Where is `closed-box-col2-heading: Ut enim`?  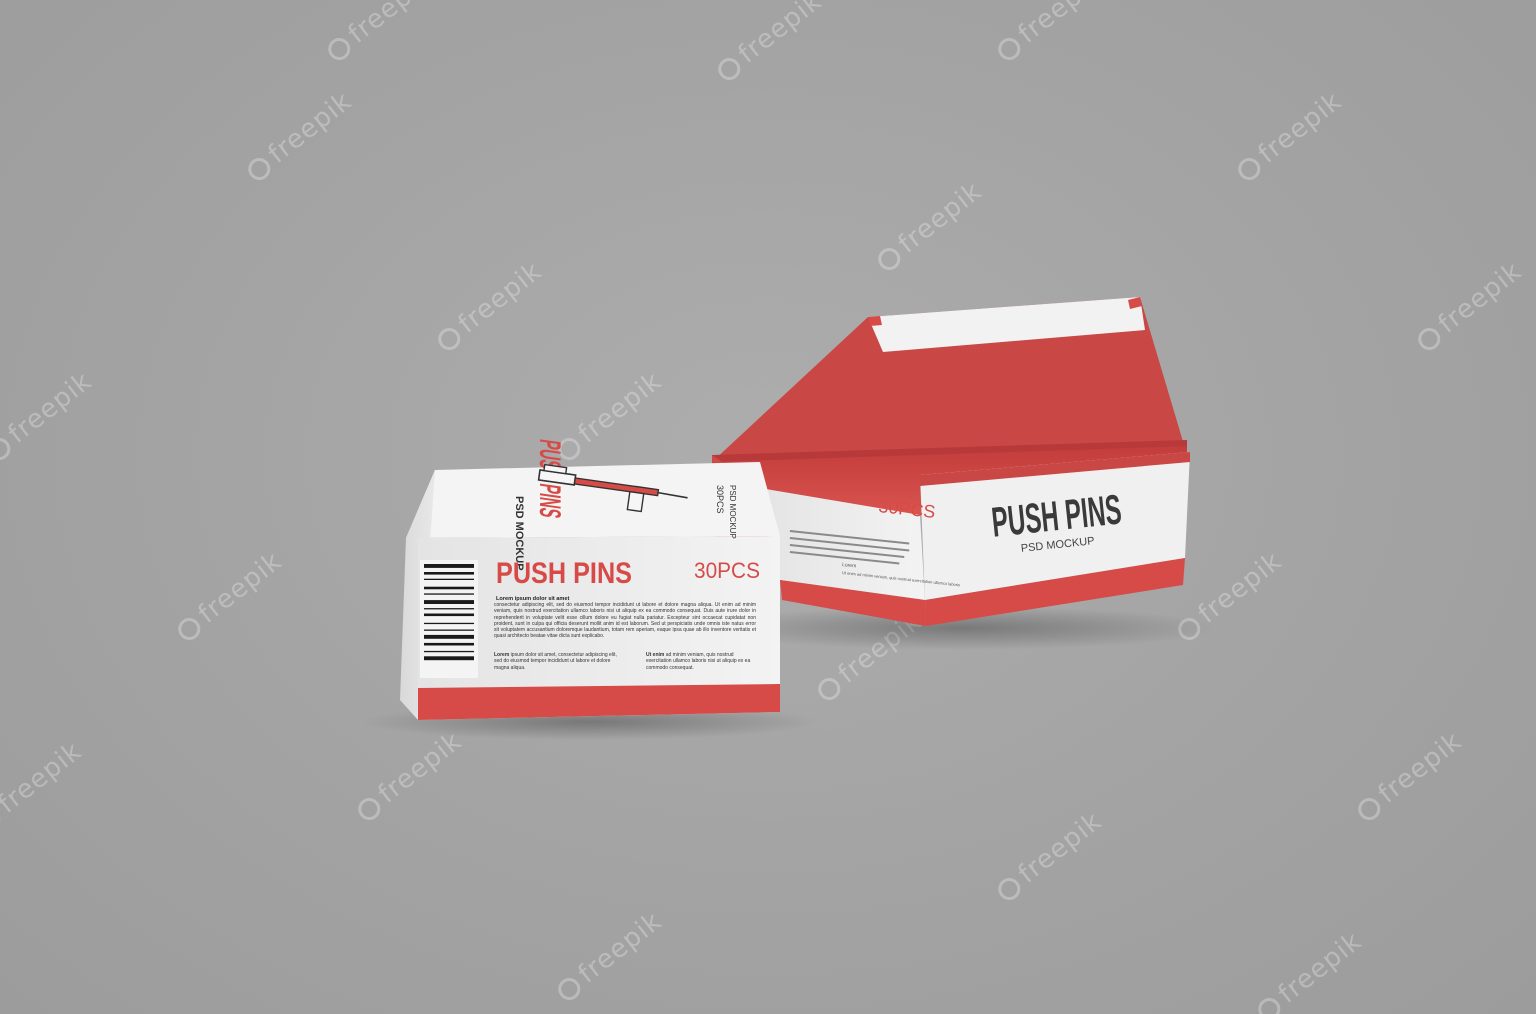 closed-box-col2-heading: Ut enim is located at coordinates (655, 655).